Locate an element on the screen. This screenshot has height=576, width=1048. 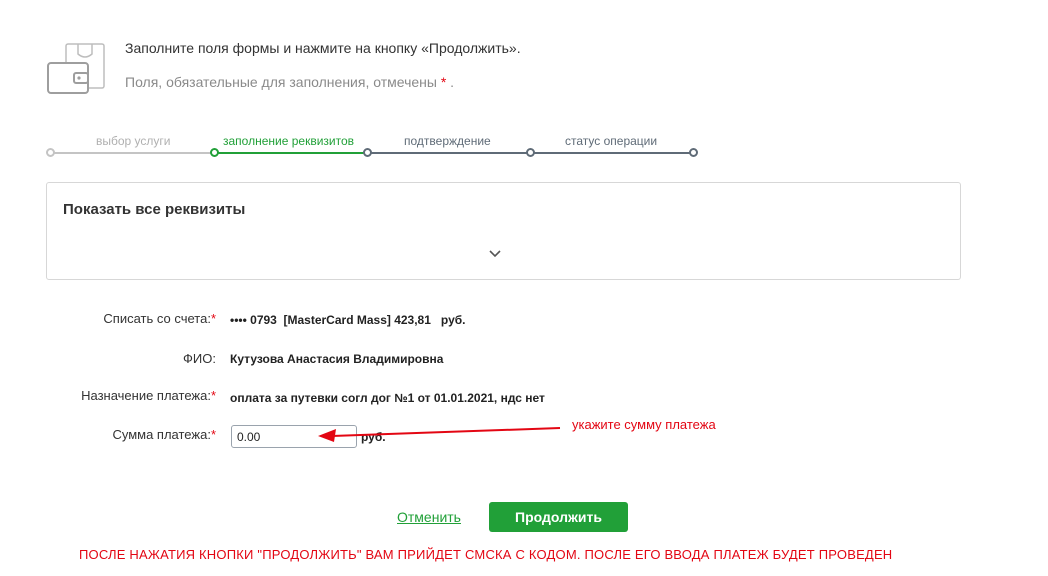
annotation-hint: укажите сумму платежа is located at coordinates (644, 424).